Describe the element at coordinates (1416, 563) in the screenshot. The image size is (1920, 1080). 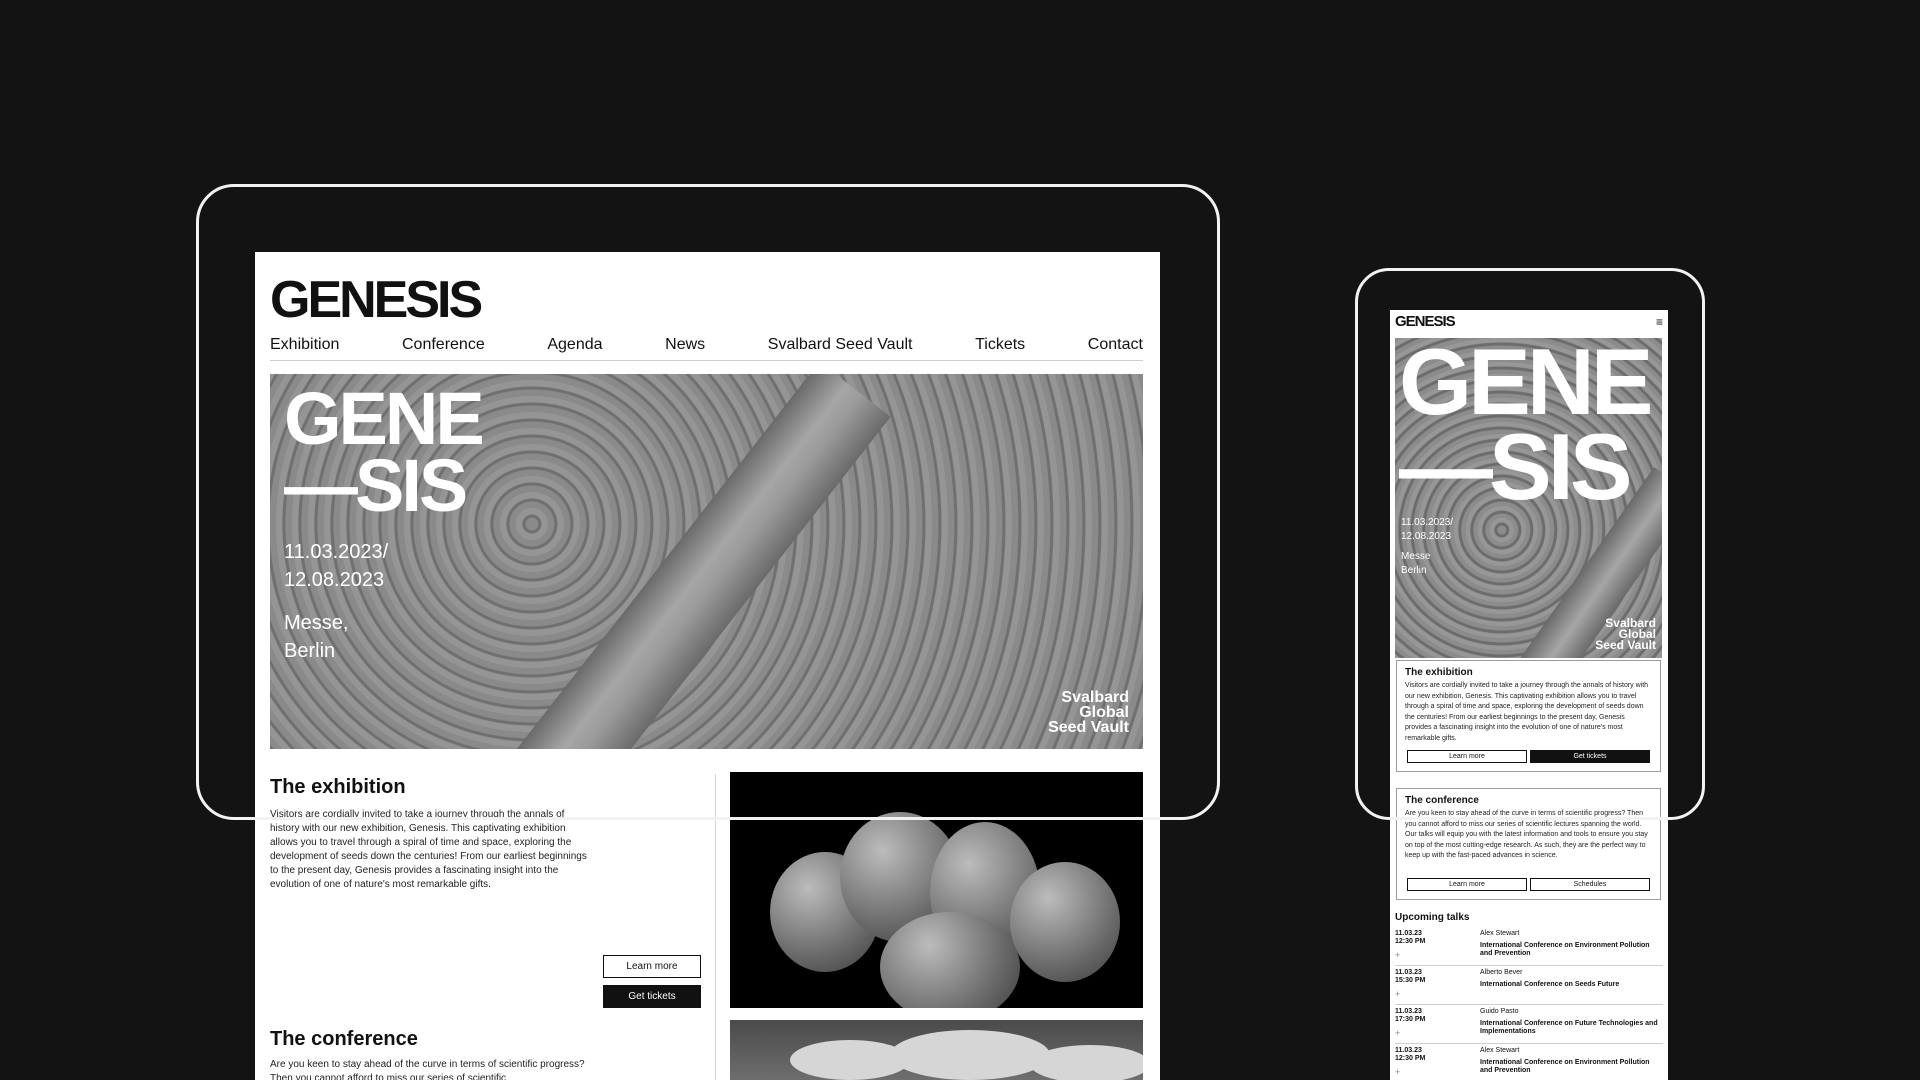
I see `mobile-hero-location: Messe Berlin` at that location.